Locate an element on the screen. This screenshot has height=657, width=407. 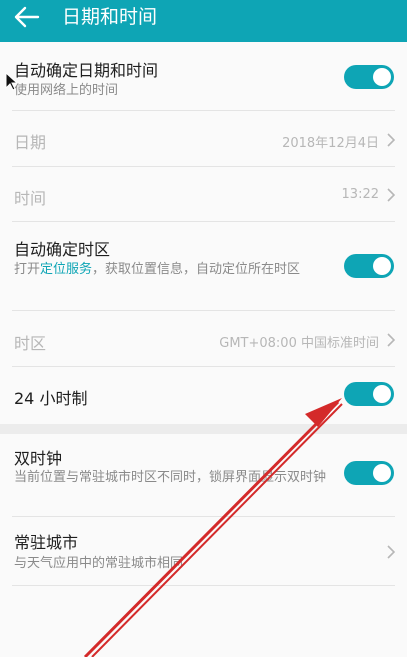
setting-auto-timezone: 自动确定时区 打开定位服务，获取位置信息，自动定位所在时区 is located at coordinates (203, 266).